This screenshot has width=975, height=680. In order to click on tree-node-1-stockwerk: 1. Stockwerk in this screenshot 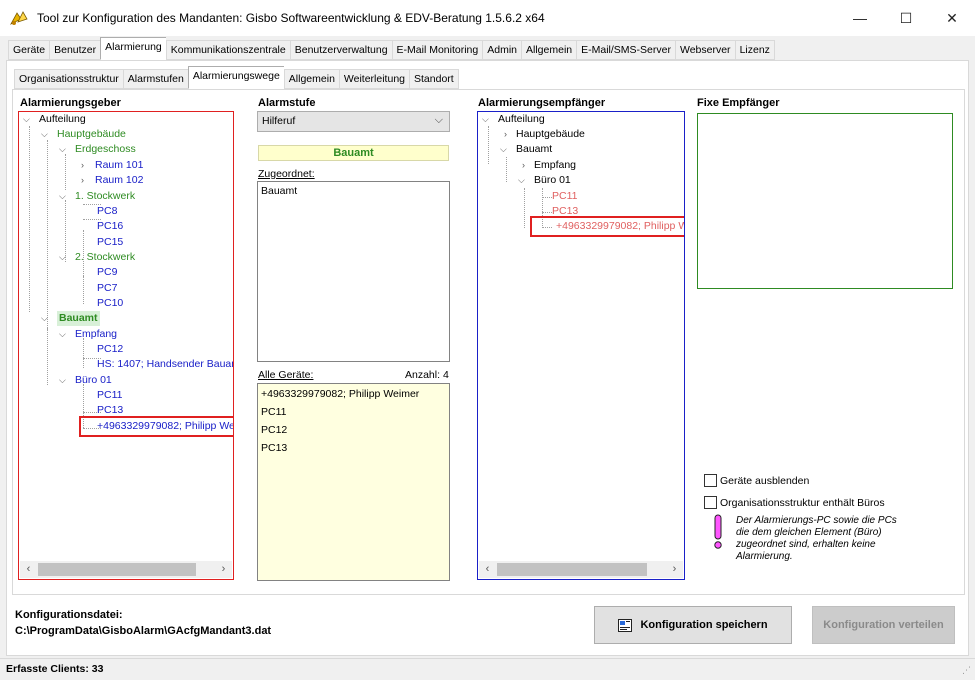, I will do `click(105, 196)`.